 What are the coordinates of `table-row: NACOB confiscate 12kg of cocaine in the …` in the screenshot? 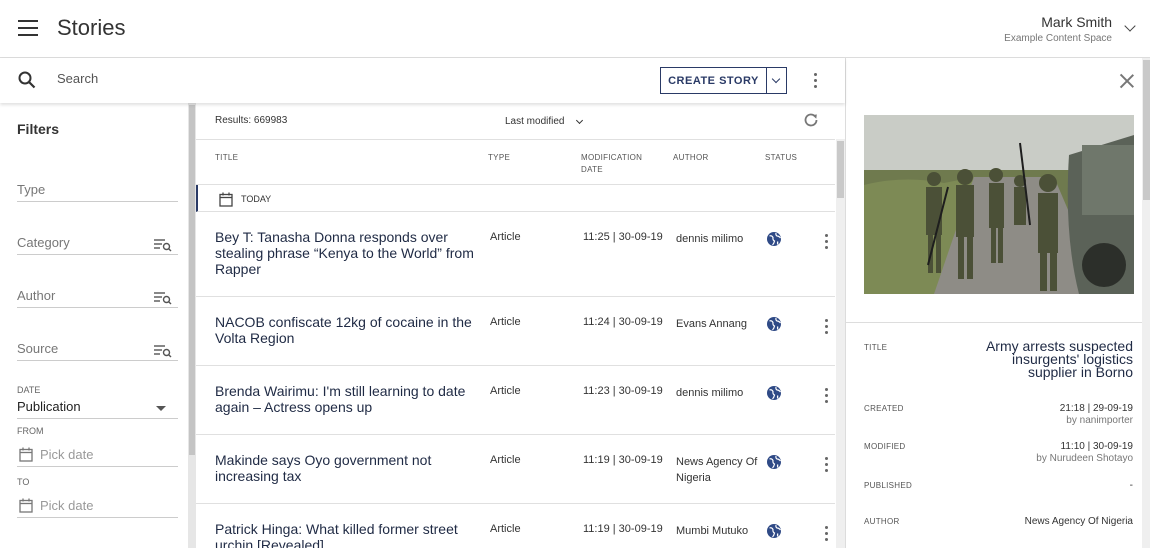 It's located at (515, 331).